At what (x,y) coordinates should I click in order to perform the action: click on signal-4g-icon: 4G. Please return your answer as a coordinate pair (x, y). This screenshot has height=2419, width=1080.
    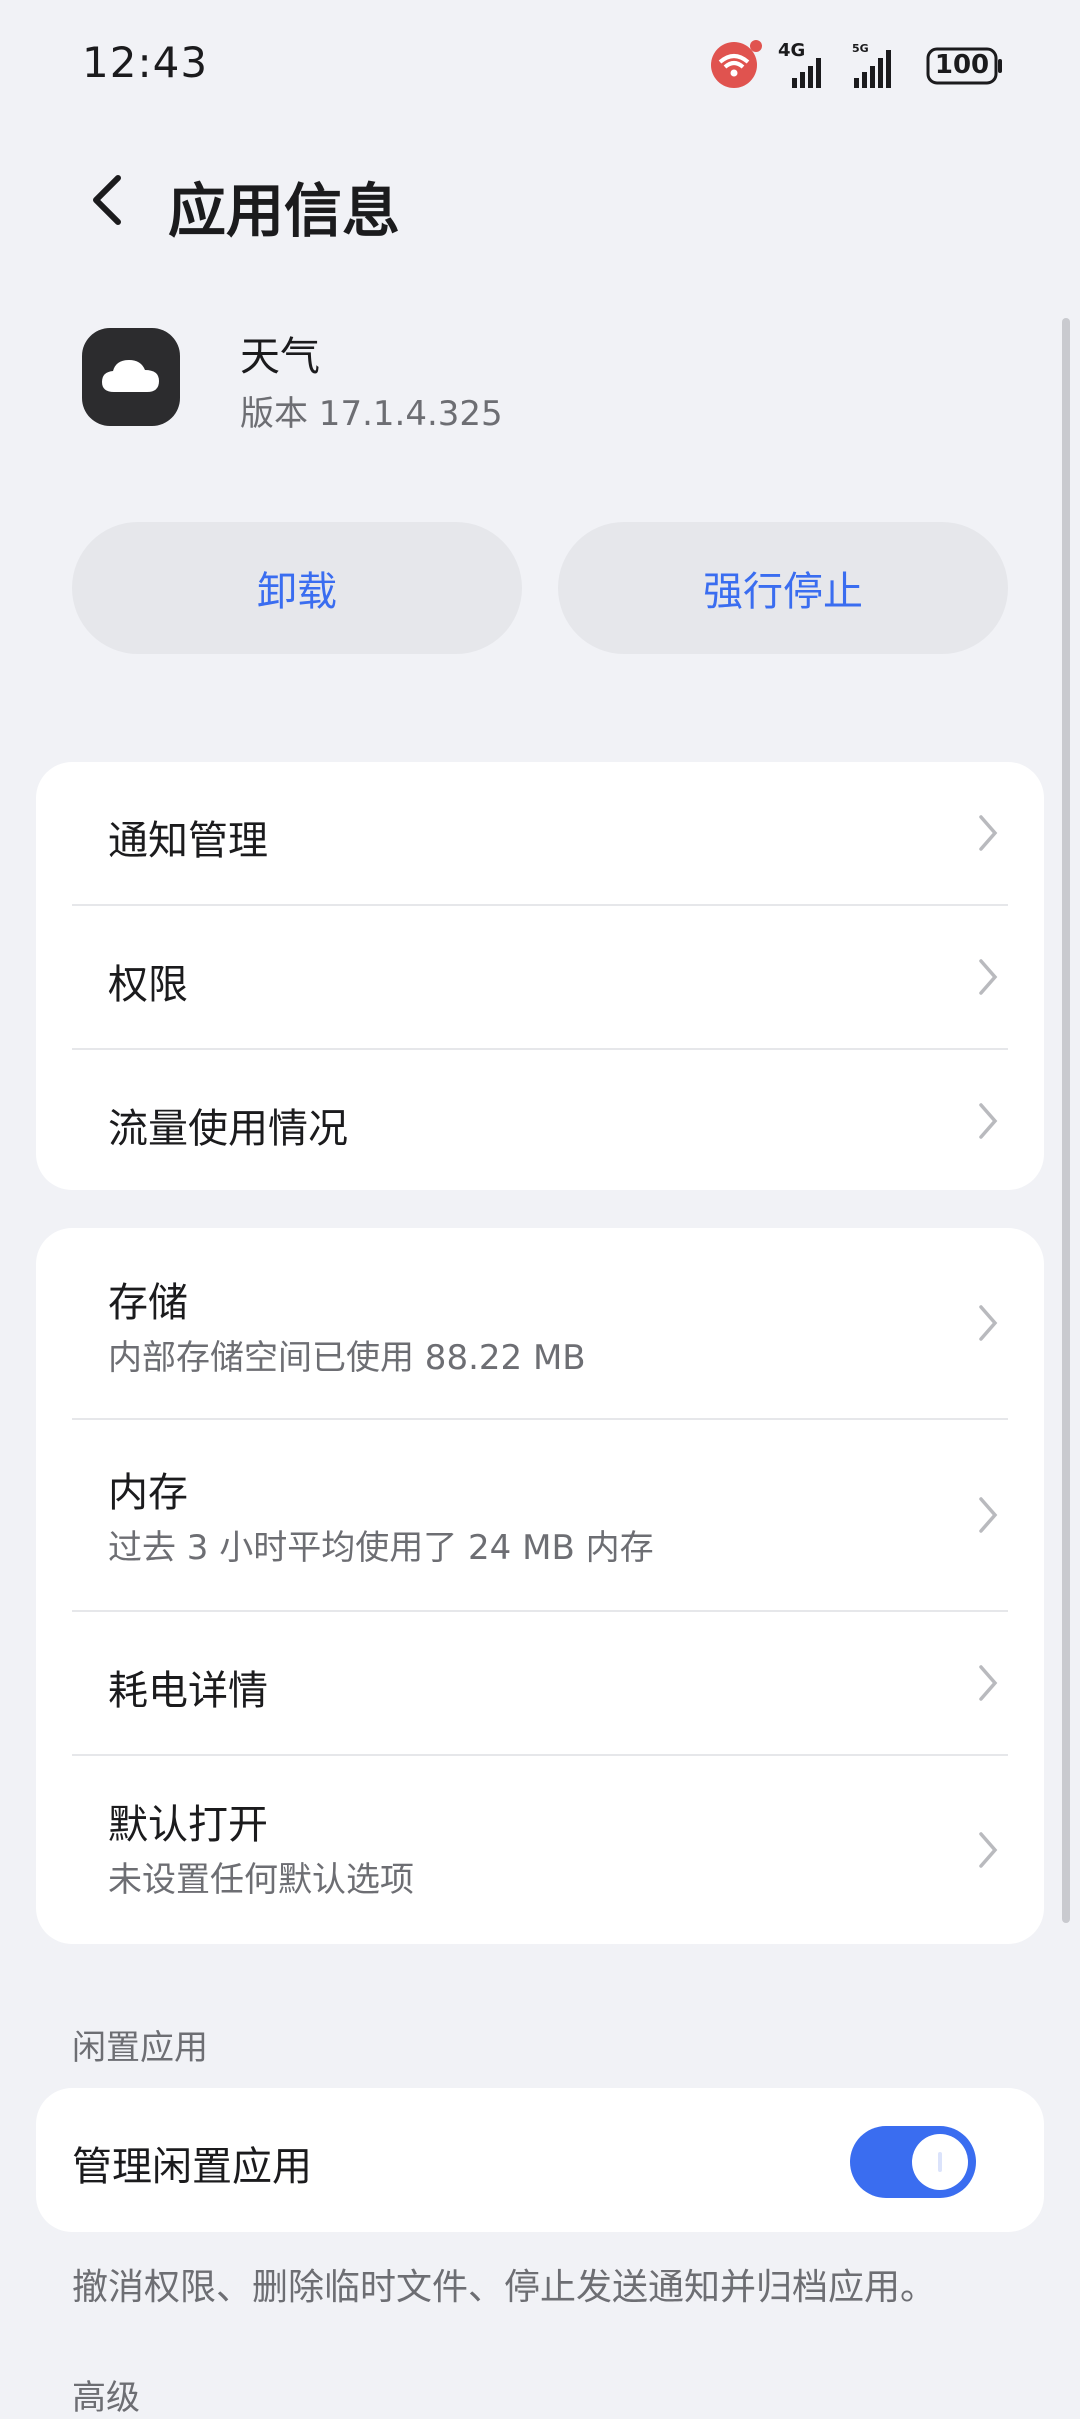
    Looking at the image, I should click on (808, 66).